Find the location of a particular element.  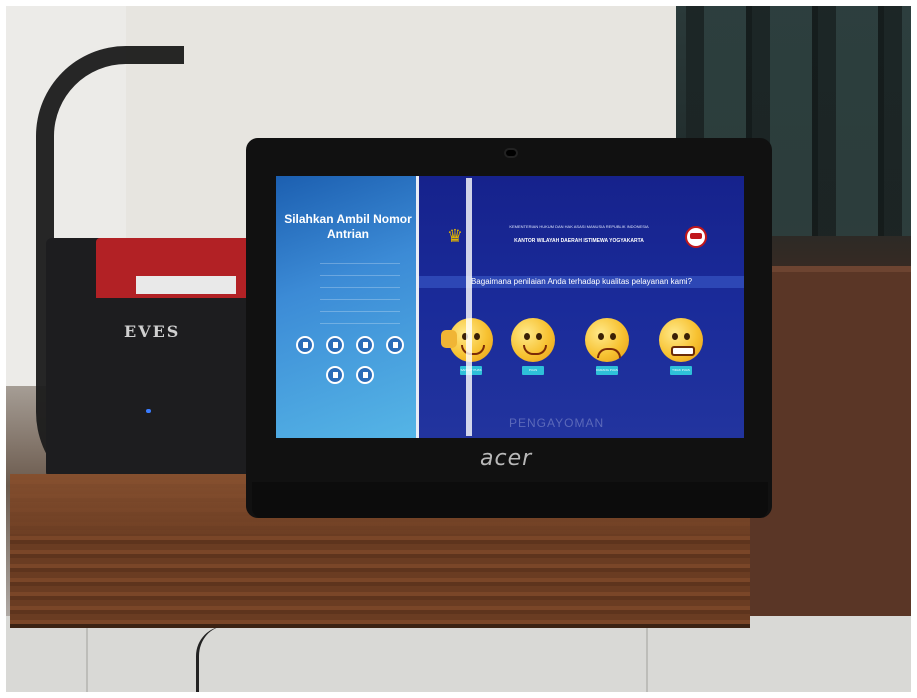

screen-glare is located at coordinates (469, 307).